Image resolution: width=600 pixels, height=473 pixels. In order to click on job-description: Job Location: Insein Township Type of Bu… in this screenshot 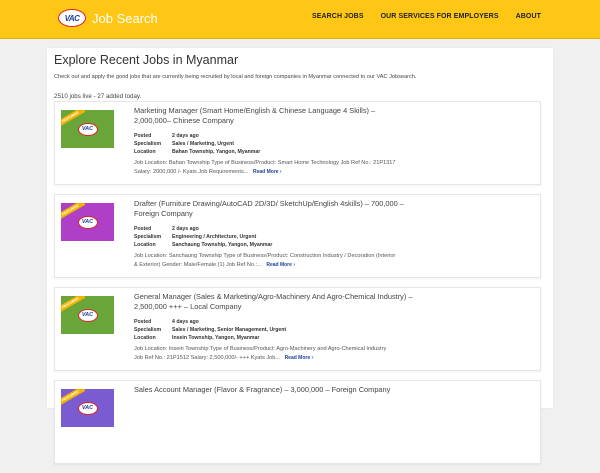, I will do `click(265, 353)`.